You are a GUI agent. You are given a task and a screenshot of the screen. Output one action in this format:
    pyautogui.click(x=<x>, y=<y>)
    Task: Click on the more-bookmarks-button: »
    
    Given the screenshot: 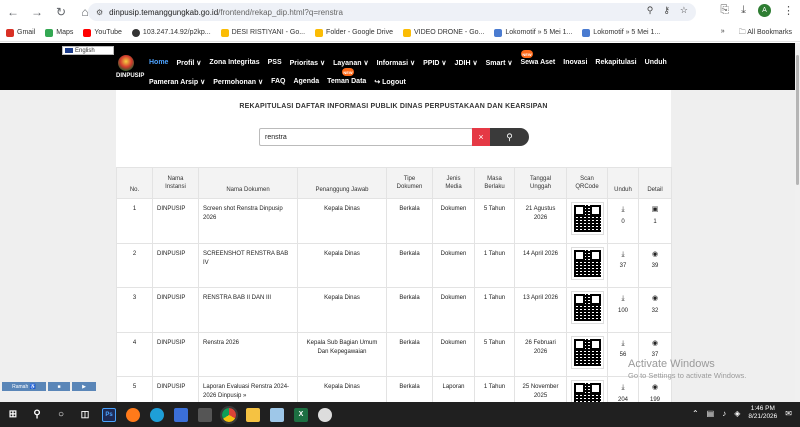 What is the action you would take?
    pyautogui.click(x=723, y=33)
    